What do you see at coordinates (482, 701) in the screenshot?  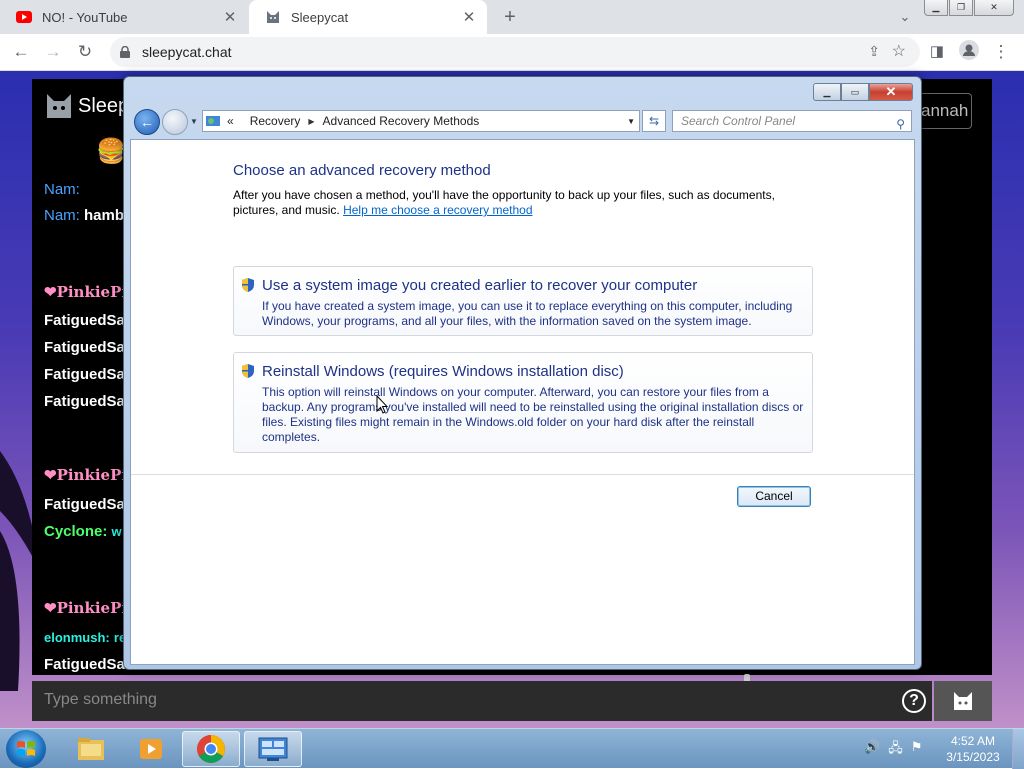 I see `chat-input: Type something ?` at bounding box center [482, 701].